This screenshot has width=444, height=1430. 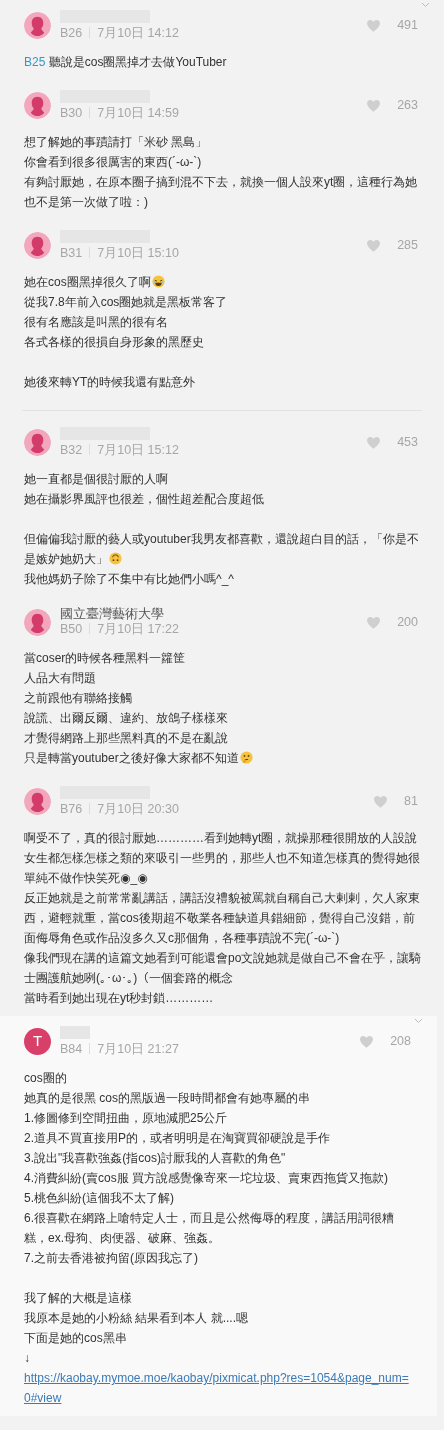 I want to click on comment-text: 你會看到很多很厲害的東西(´-ω-`), so click(x=113, y=162).